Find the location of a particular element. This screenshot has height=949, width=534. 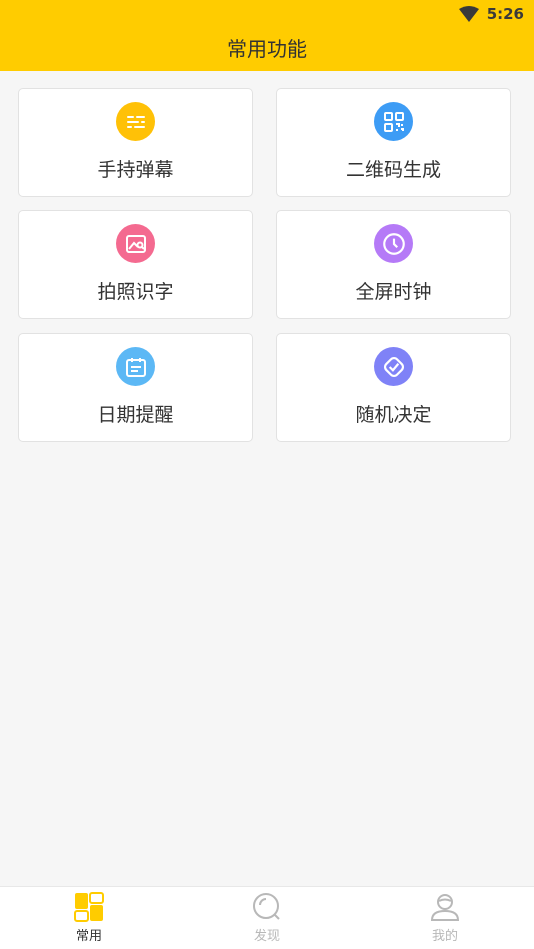

status-bar: 5:26 is located at coordinates (491, 14).